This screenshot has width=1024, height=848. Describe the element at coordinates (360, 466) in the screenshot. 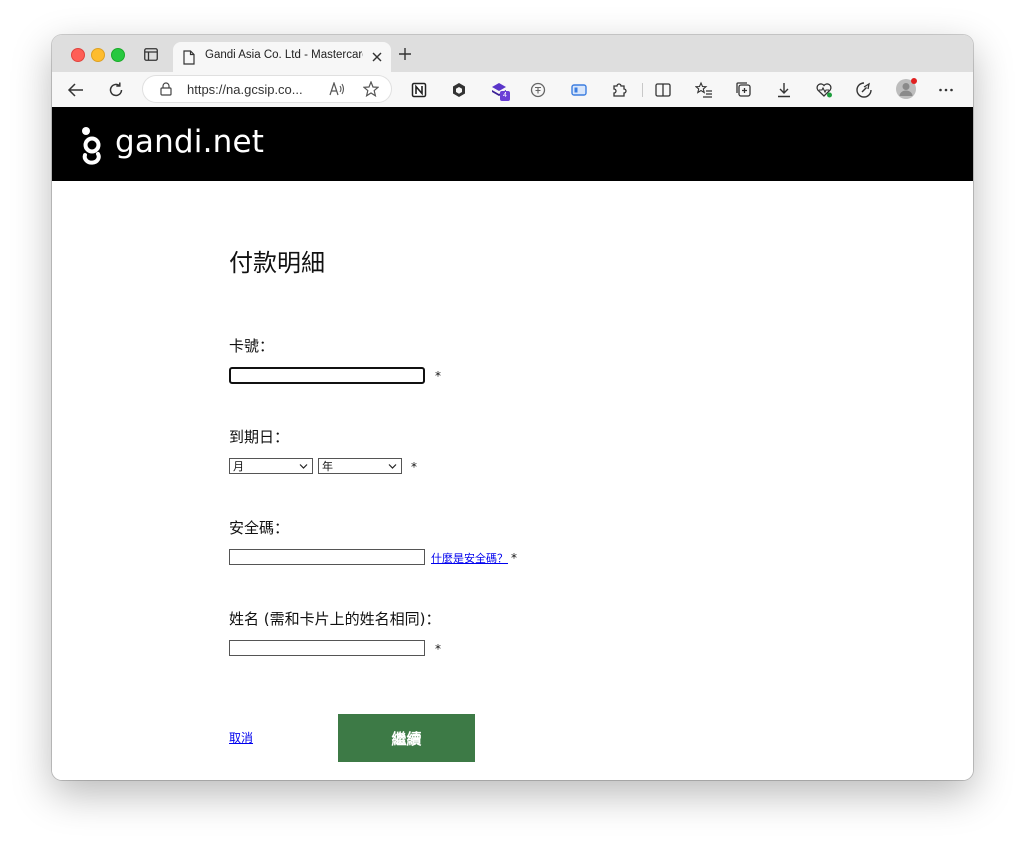

I see `expiry-year-select: 年` at that location.